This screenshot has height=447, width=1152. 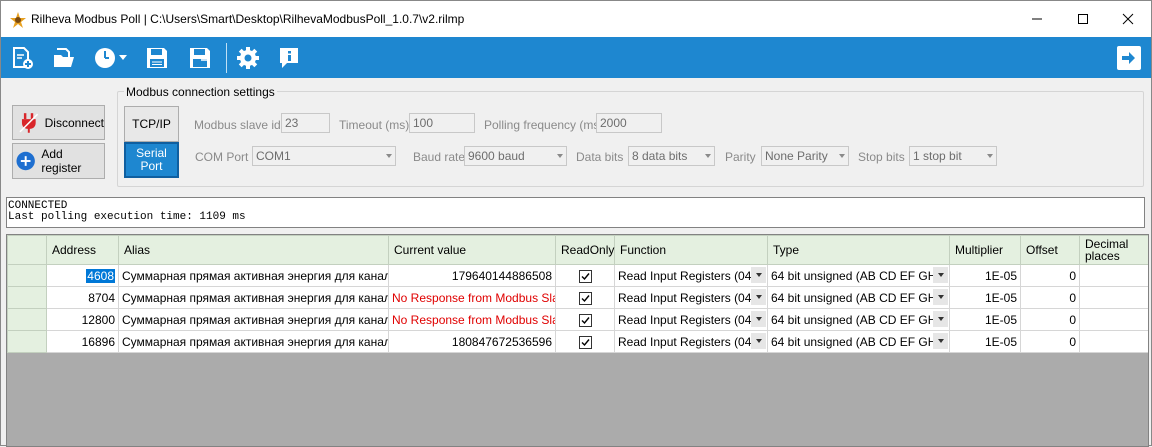 I want to click on timeout-input: 100, so click(x=442, y=123).